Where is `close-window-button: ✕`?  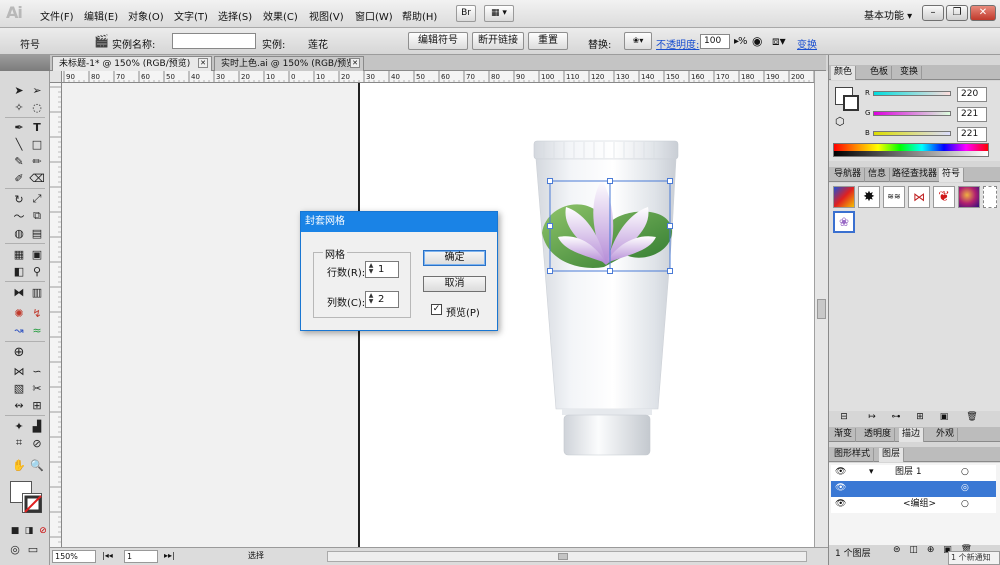
close-window-button: ✕ is located at coordinates (983, 13).